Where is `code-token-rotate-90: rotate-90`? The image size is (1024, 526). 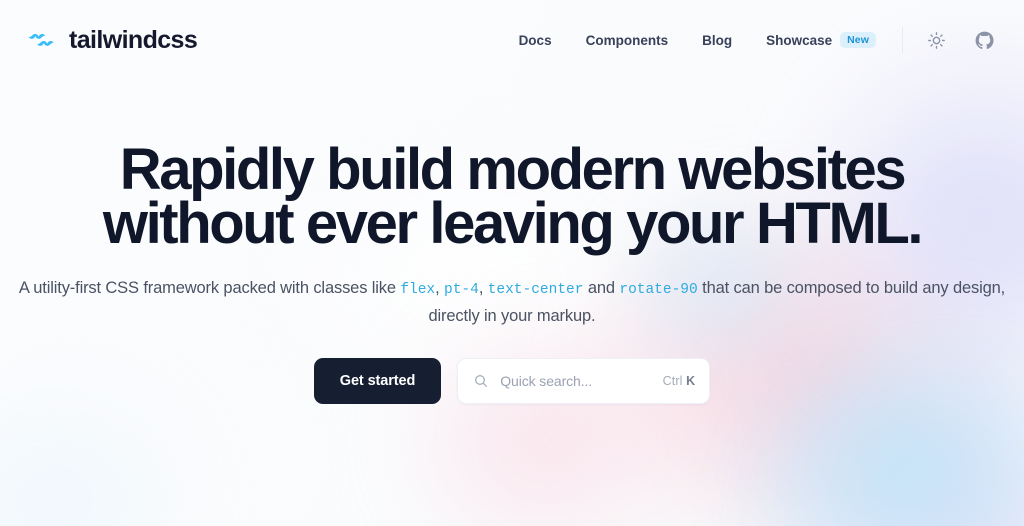 code-token-rotate-90: rotate-90 is located at coordinates (658, 290).